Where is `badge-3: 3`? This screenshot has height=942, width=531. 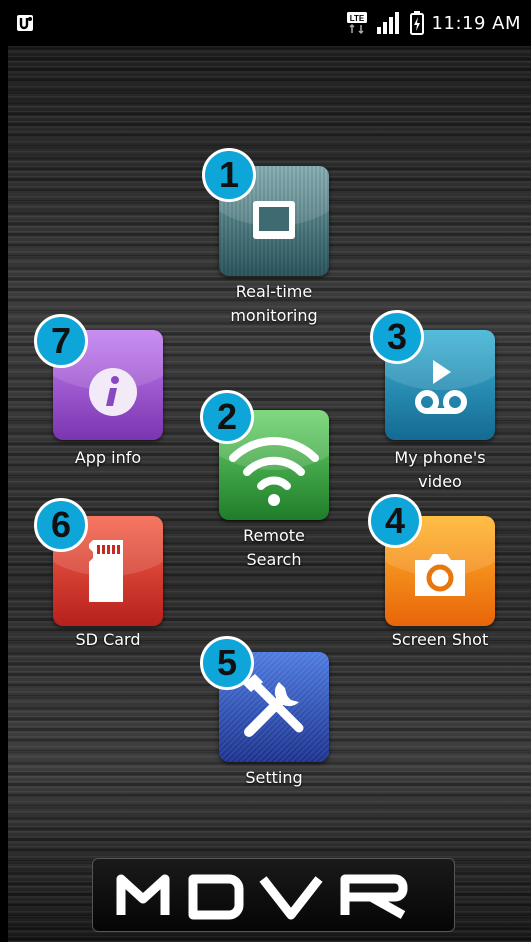
badge-3: 3 is located at coordinates (397, 337).